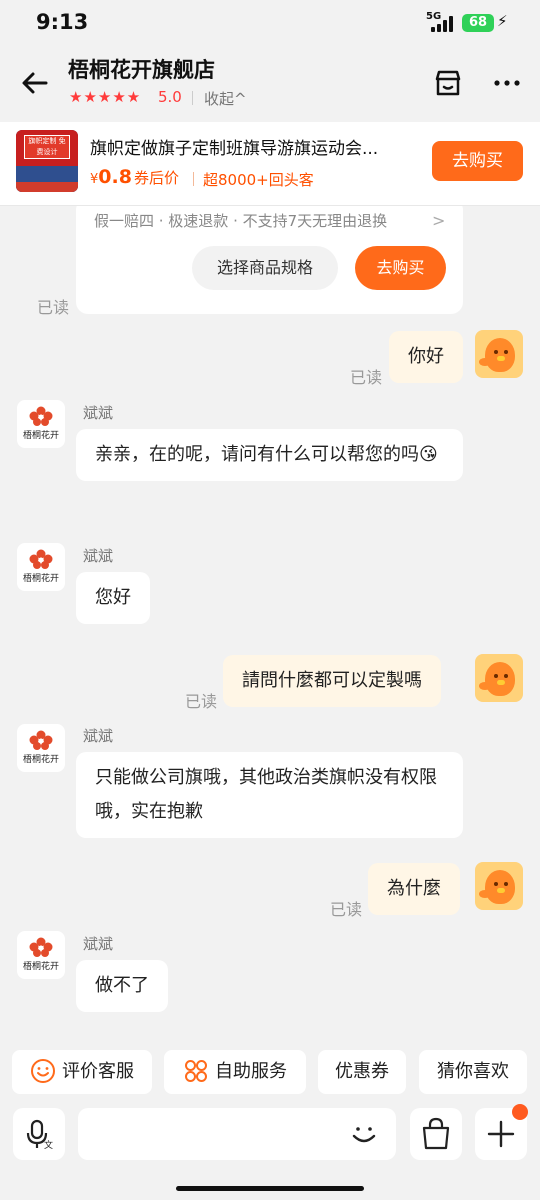 The image size is (540, 1200). Describe the element at coordinates (269, 455) in the screenshot. I see `agent-message: 亲亲，在的呢，请问有什么可以帮您的吗😘` at that location.